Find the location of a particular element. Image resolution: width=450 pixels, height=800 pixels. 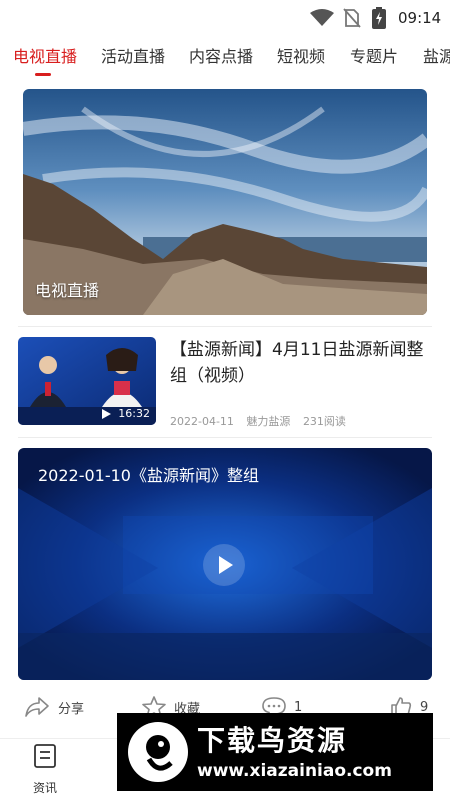

hero-caption: 电视直播 is located at coordinates (67, 290).